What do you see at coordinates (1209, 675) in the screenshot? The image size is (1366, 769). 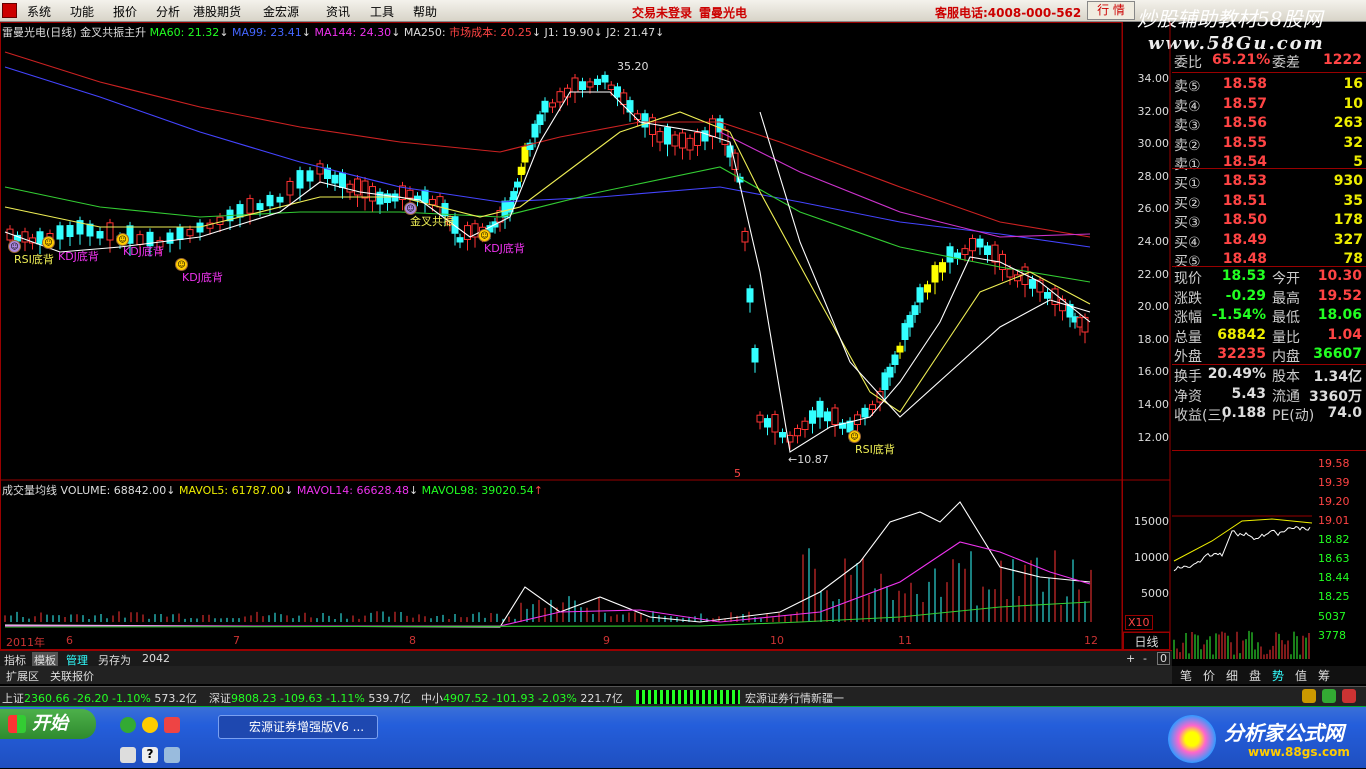 I see `right-tab: 价` at bounding box center [1209, 675].